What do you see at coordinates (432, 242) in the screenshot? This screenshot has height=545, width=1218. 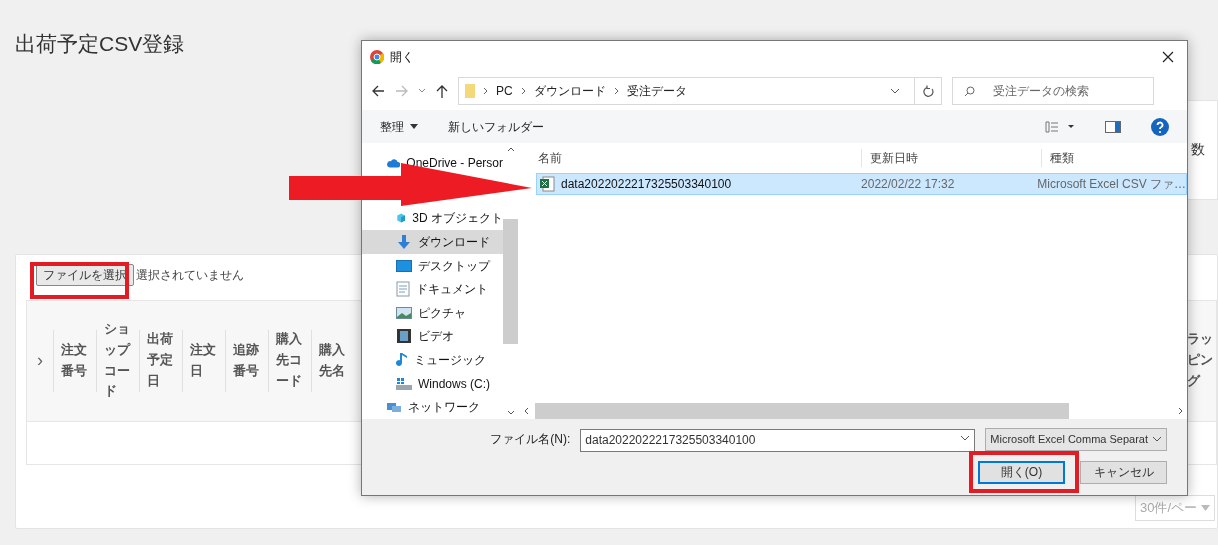 I see `nav-pane-item: ダウンロード` at bounding box center [432, 242].